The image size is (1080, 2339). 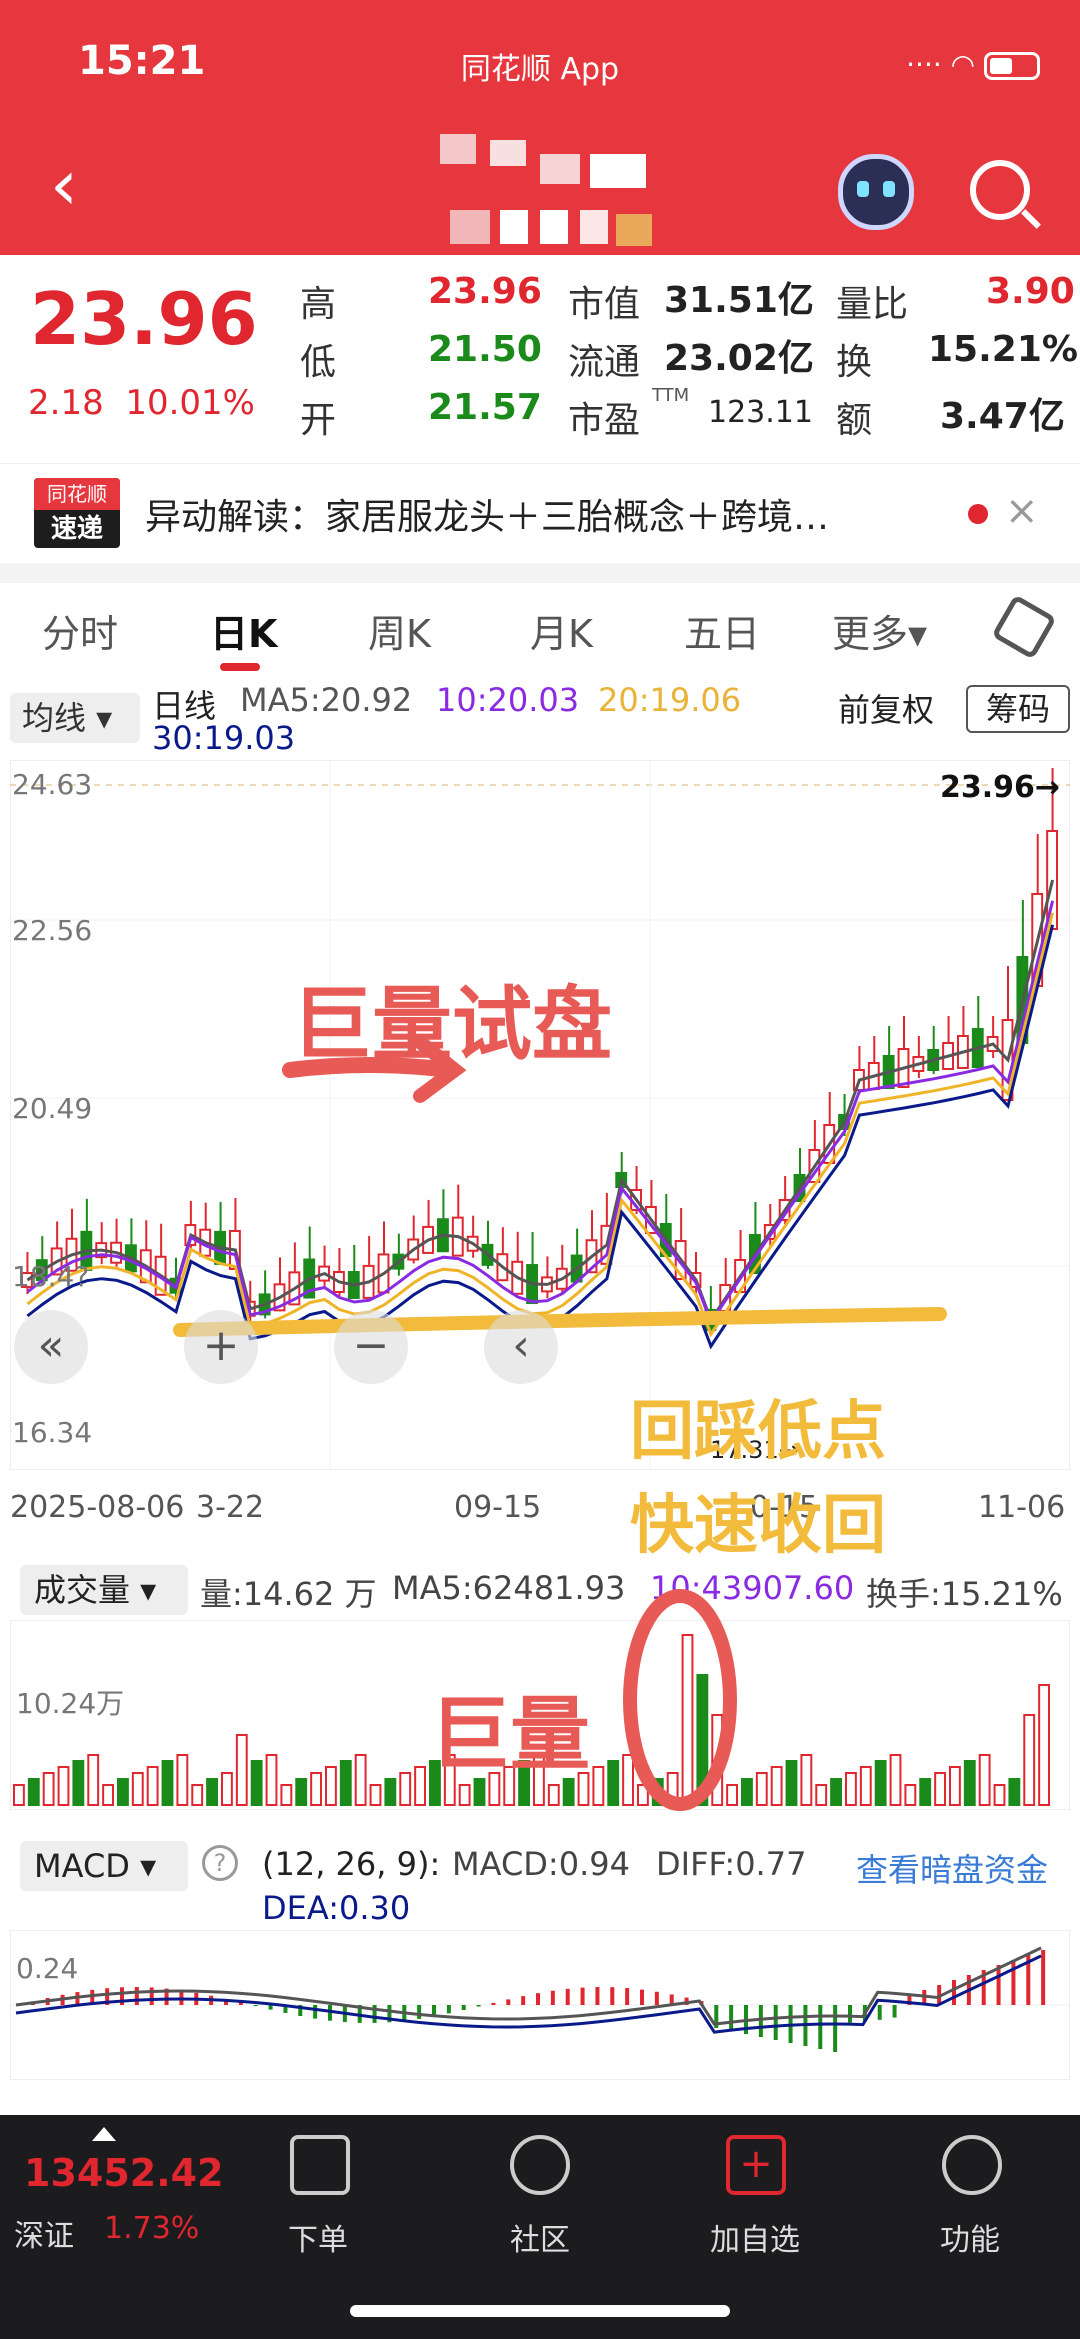 I want to click on y-label-bottom: 16.34, so click(x=52, y=1432).